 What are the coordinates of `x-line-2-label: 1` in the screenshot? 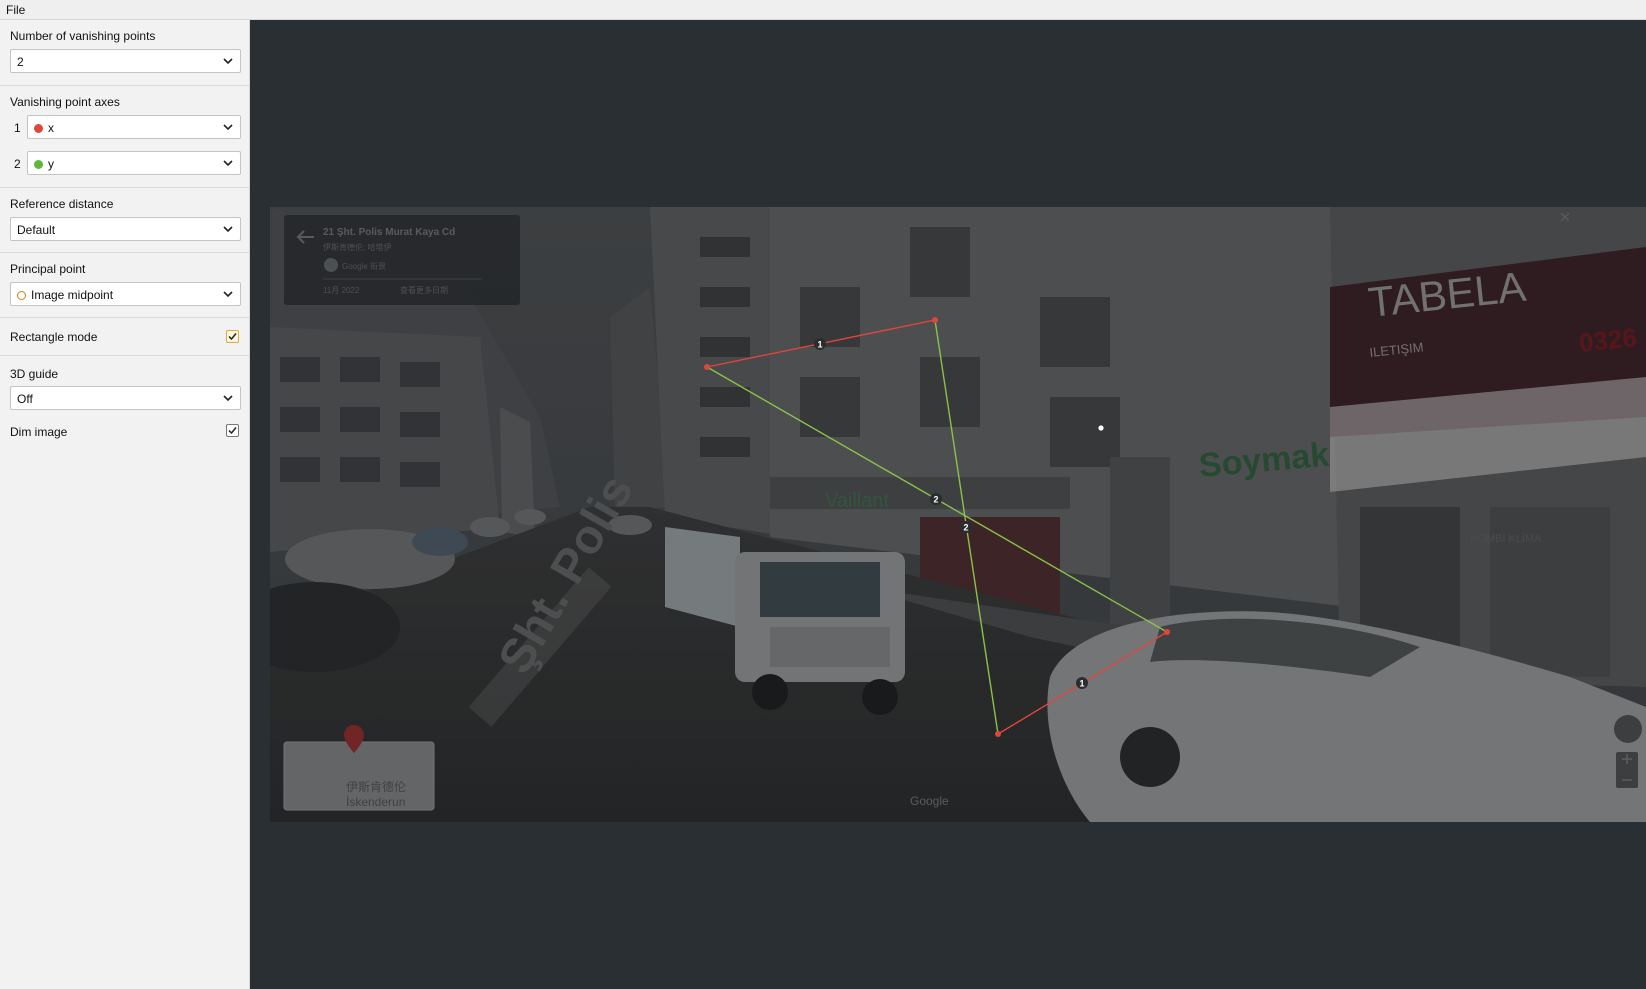 It's located at (1081, 684).